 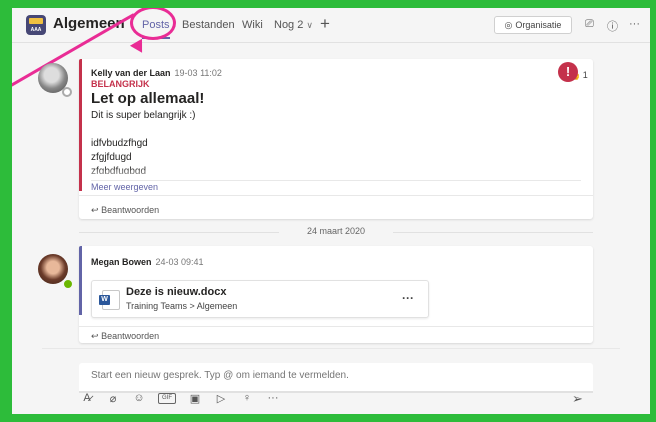 I want to click on info-icon: ⓘ, so click(x=612, y=26).